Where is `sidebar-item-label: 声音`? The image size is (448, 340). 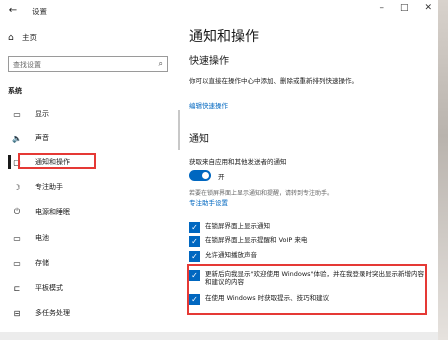
sidebar-item-label: 声音 is located at coordinates (42, 138).